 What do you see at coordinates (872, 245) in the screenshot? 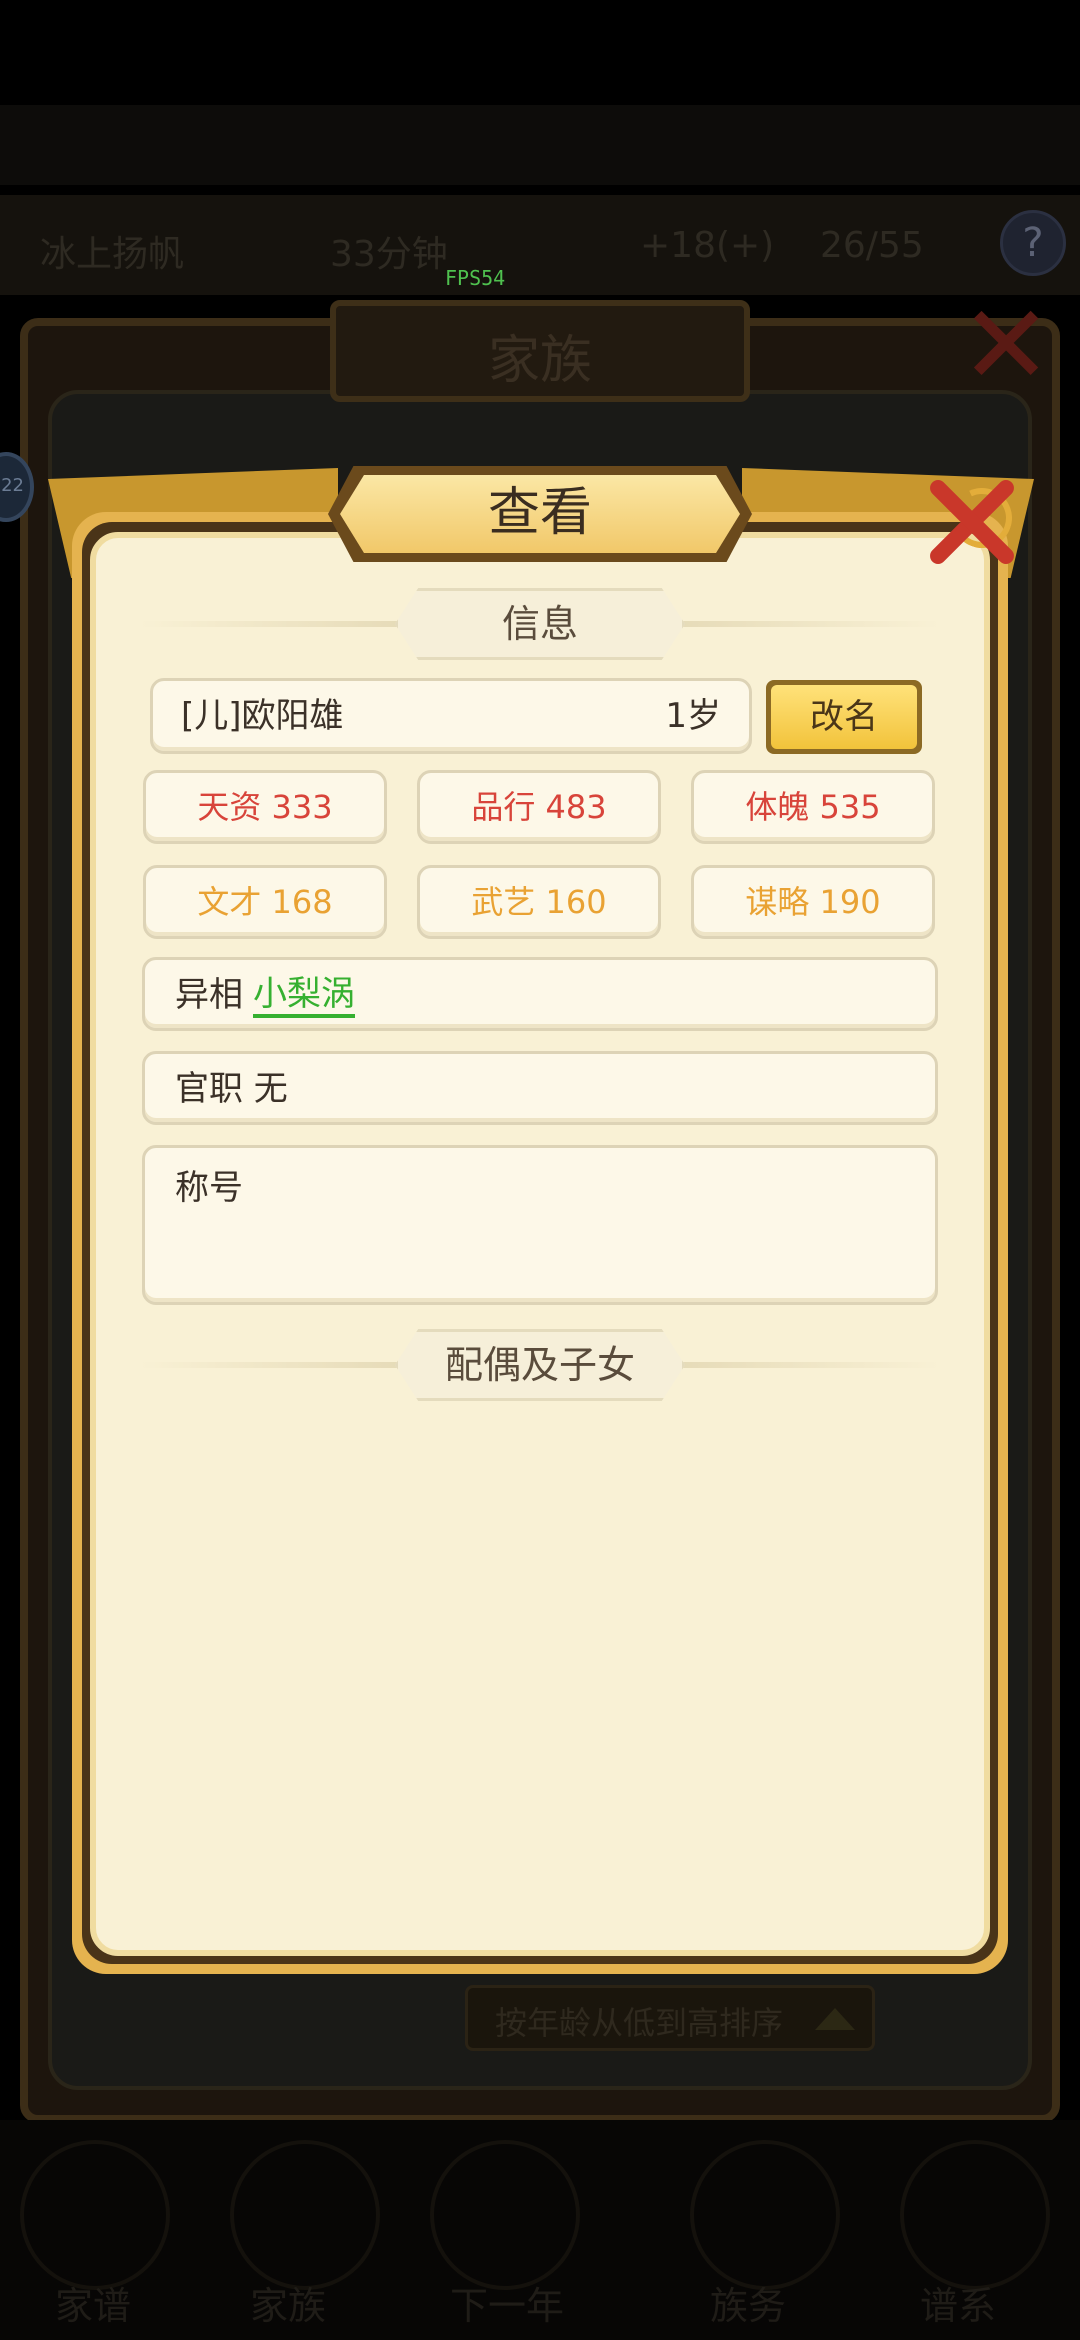
I see `hud-text-4: 26/55` at bounding box center [872, 245].